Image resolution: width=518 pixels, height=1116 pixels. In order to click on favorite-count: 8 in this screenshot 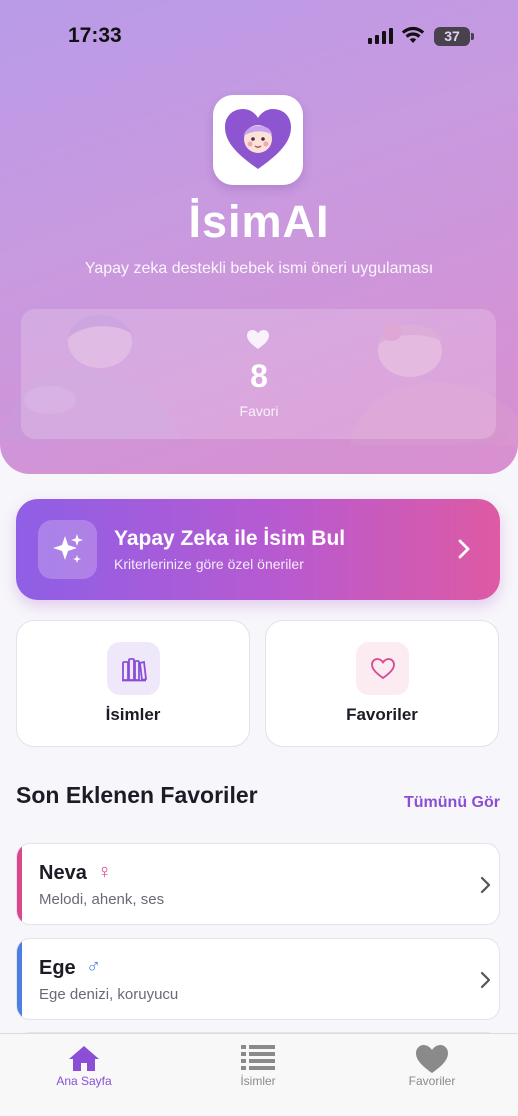, I will do `click(259, 376)`.